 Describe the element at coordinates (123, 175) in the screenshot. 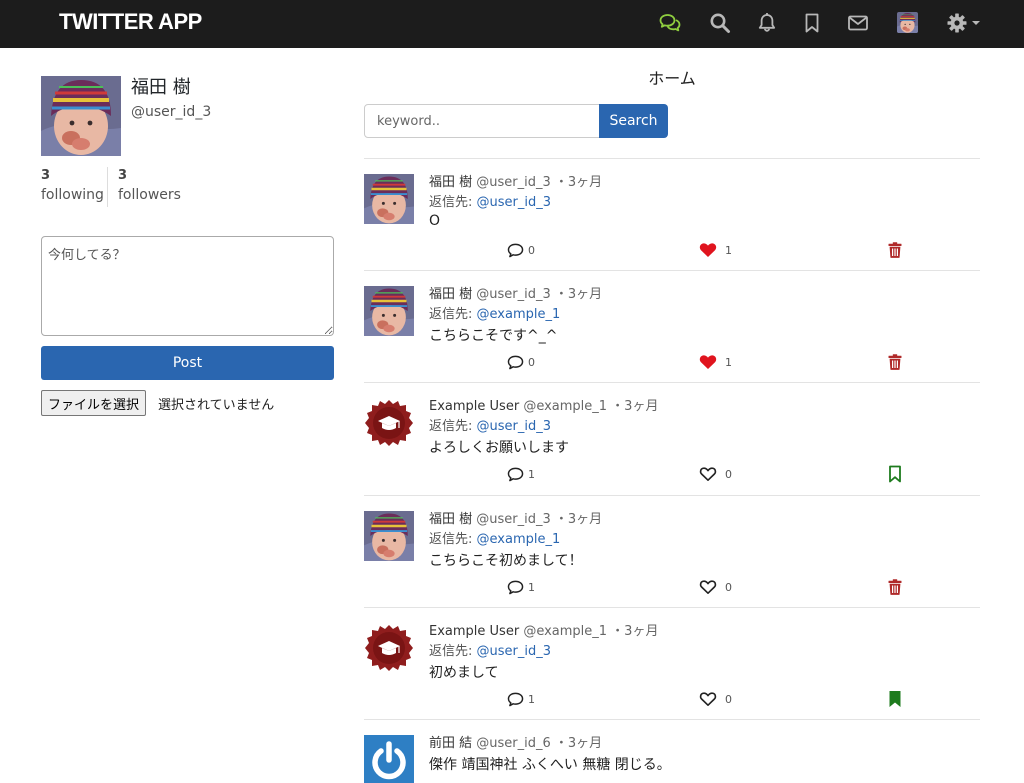

I see `followers-count: 3` at that location.